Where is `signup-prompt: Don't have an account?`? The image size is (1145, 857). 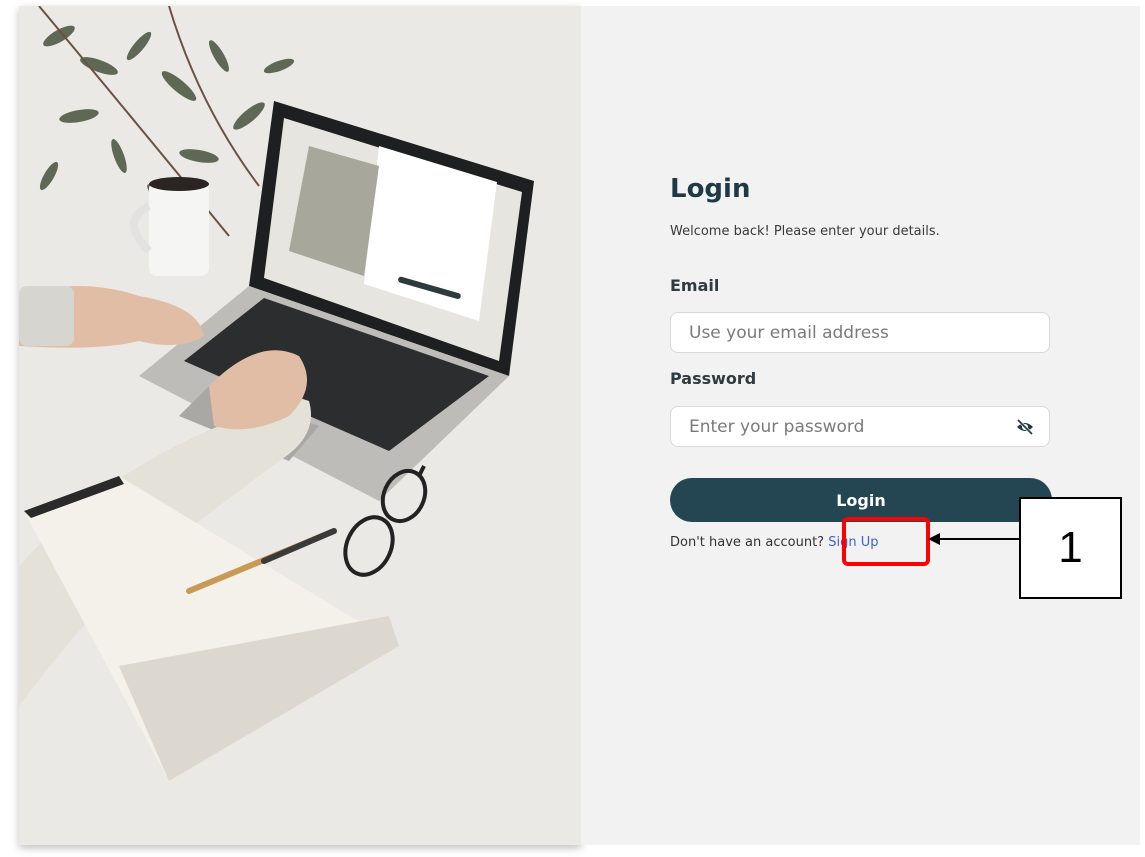
signup-prompt: Don't have an account? is located at coordinates (747, 542).